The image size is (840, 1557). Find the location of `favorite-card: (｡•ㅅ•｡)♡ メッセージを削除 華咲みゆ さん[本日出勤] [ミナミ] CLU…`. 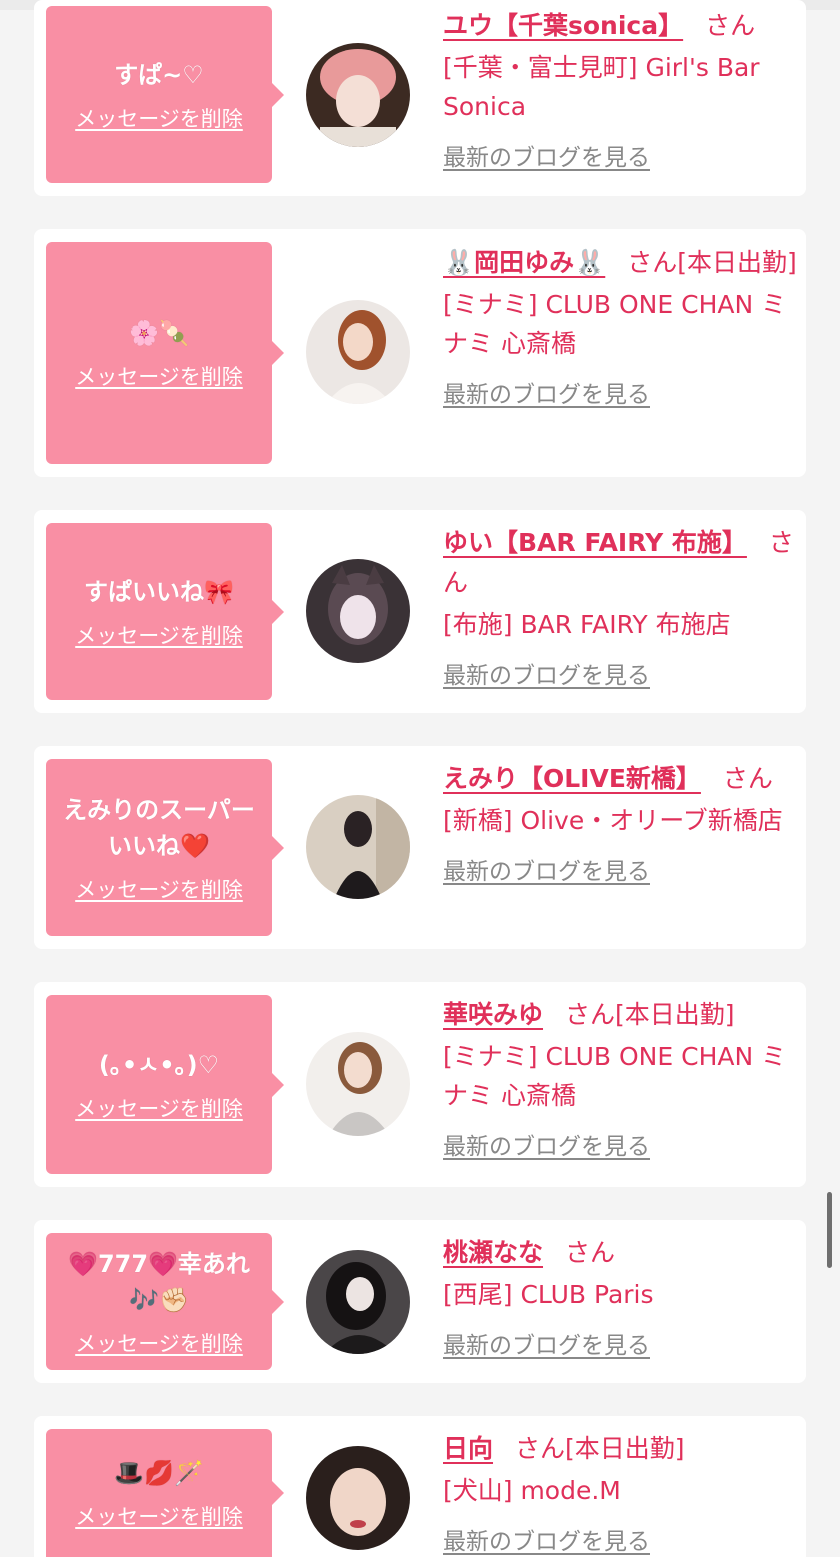

favorite-card: (｡•ㅅ•｡)♡ メッセージを削除 華咲みゆ さん[本日出勤] [ミナミ] CLU… is located at coordinates (420, 1084).